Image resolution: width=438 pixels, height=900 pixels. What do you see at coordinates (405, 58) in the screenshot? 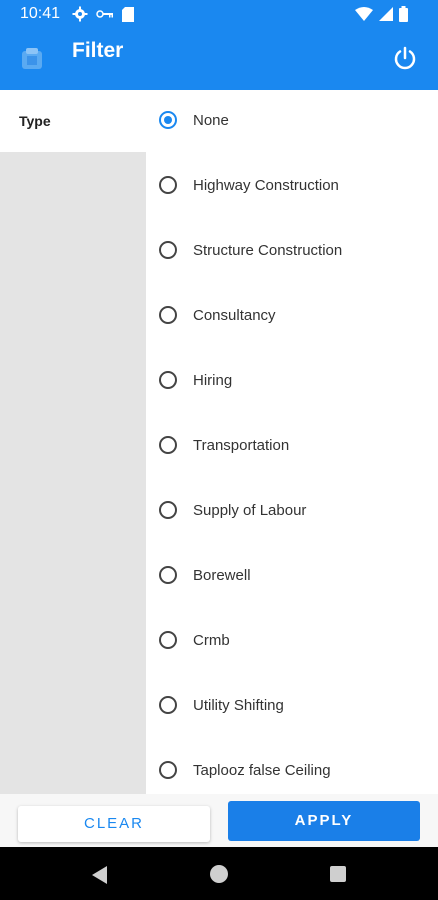
I see `power-icon` at bounding box center [405, 58].